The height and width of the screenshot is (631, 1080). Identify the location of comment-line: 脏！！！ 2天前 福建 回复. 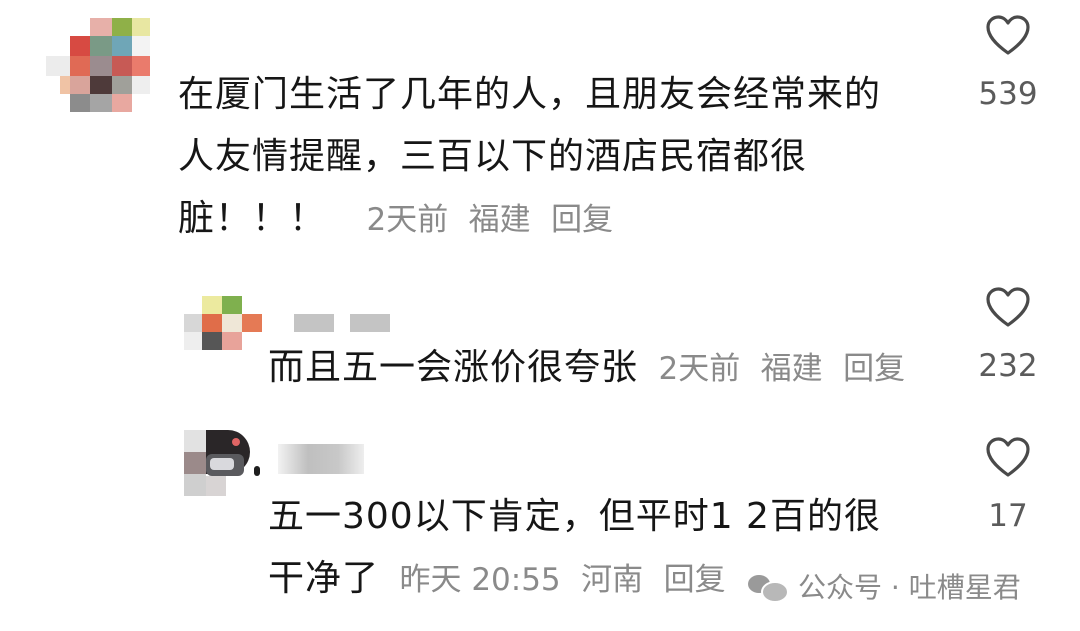
(529, 219).